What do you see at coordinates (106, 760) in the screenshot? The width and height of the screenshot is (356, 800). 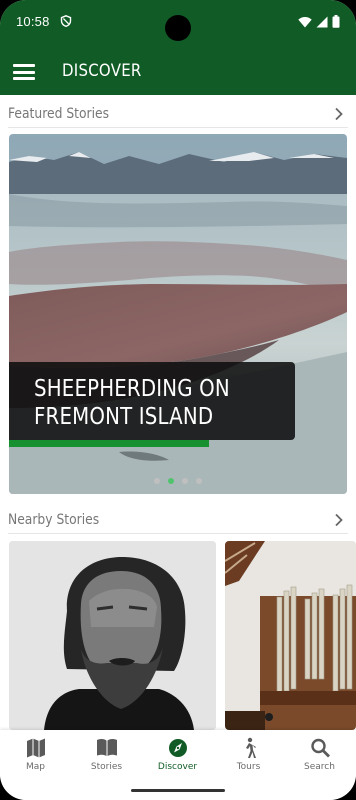 I see `nav-item-stories: Stories` at bounding box center [106, 760].